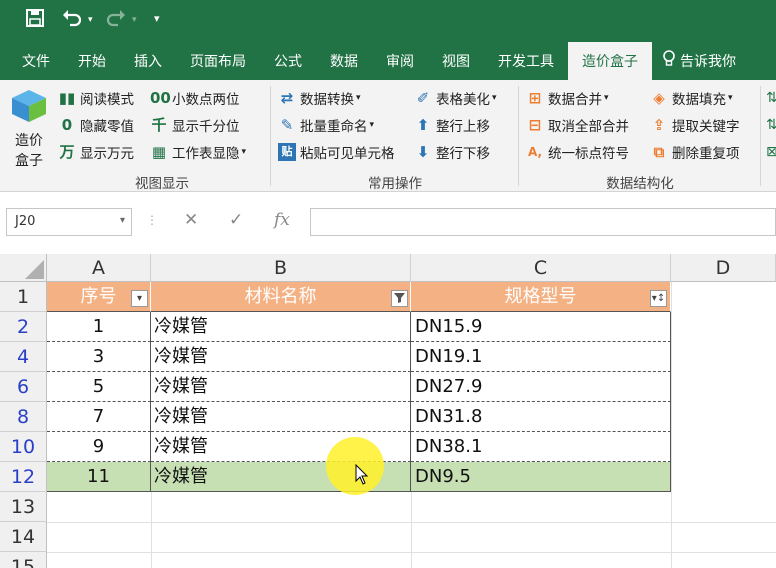 Image resolution: width=776 pixels, height=568 pixels. Describe the element at coordinates (541, 268) in the screenshot. I see `column-header-c: C` at that location.